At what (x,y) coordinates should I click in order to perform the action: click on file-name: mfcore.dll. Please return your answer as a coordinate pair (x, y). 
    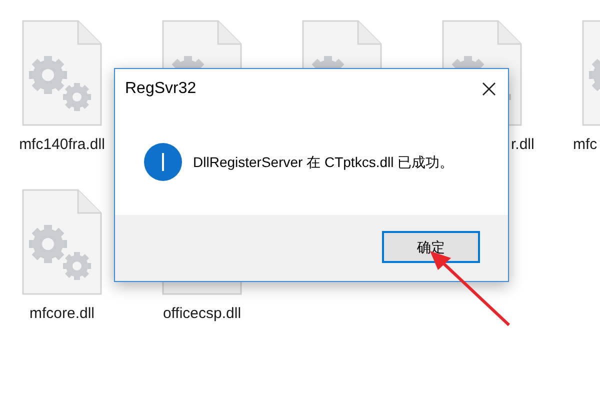
    Looking at the image, I should click on (66, 313).